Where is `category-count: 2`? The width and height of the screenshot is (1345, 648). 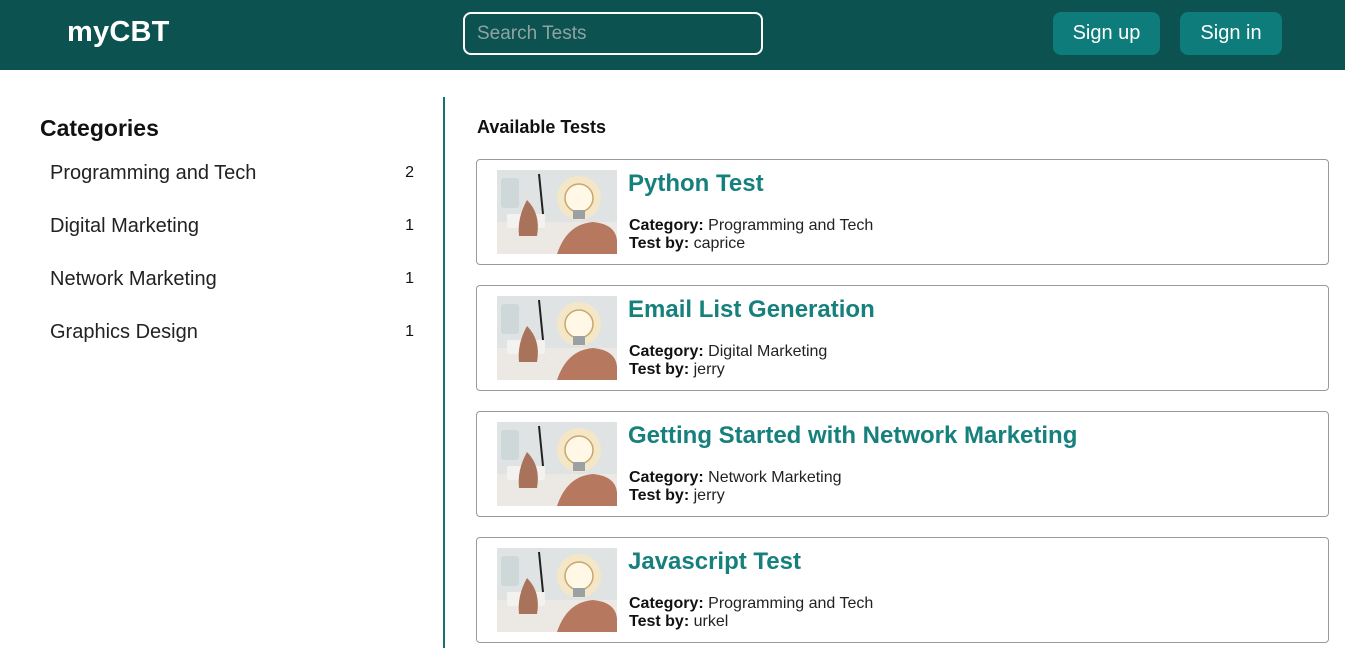
category-count: 2 is located at coordinates (409, 172).